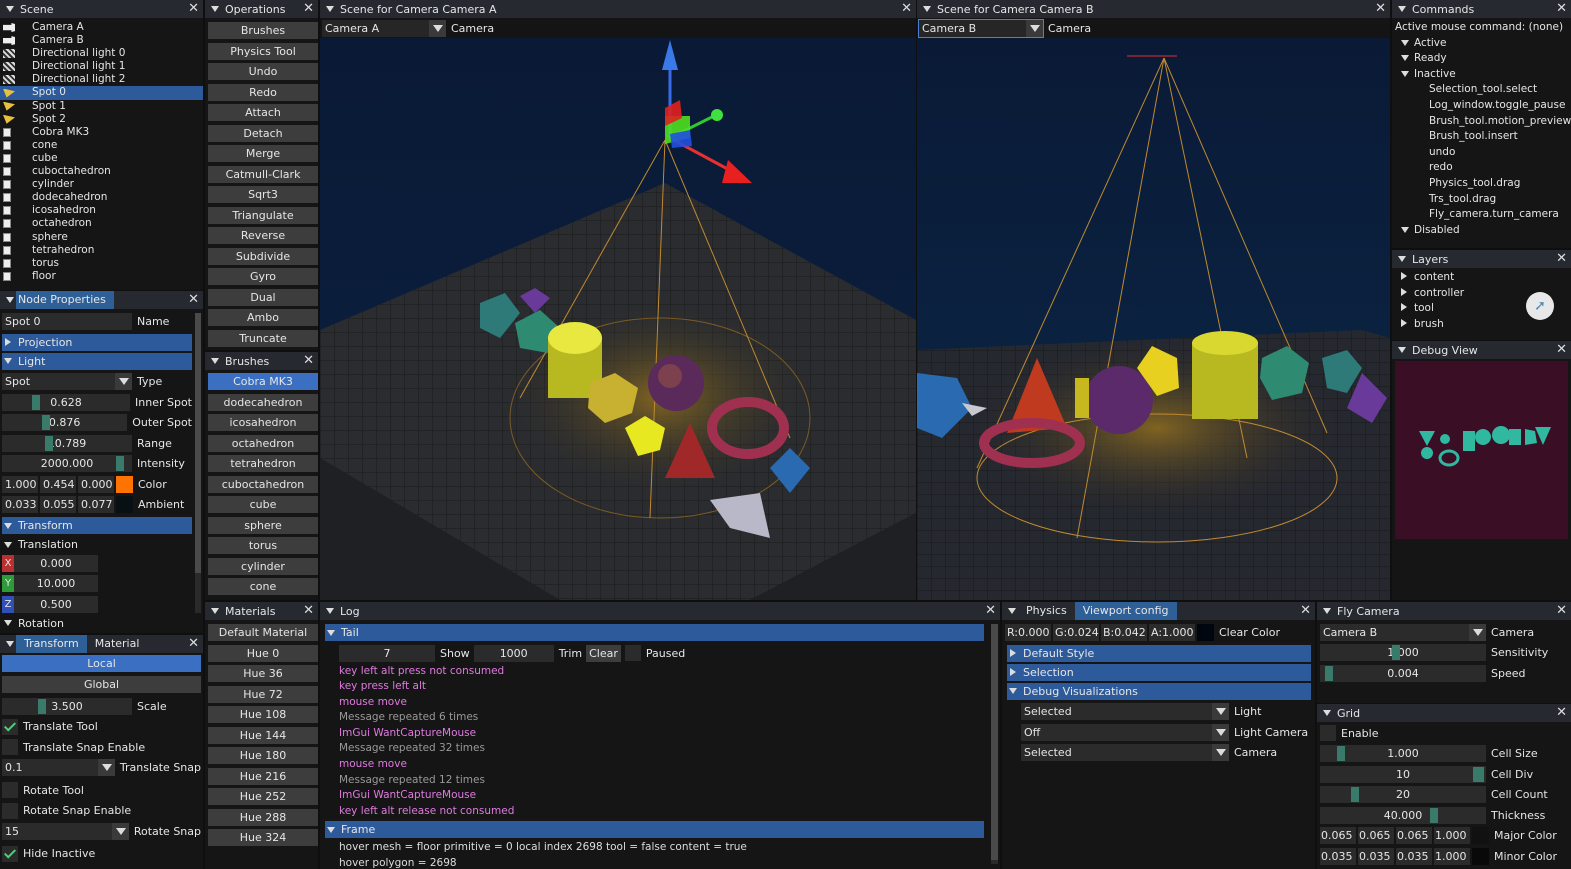 The height and width of the screenshot is (869, 1571). What do you see at coordinates (1125, 753) in the screenshot?
I see `camera-visualization-select: Selected` at bounding box center [1125, 753].